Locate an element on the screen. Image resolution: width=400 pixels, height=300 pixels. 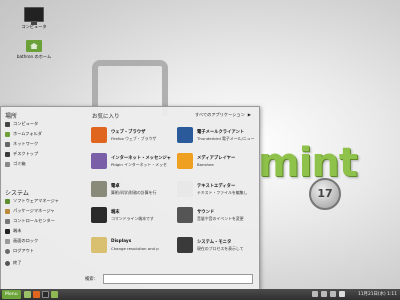
place-computer: コンピュータ is located at coordinates (41, 124).